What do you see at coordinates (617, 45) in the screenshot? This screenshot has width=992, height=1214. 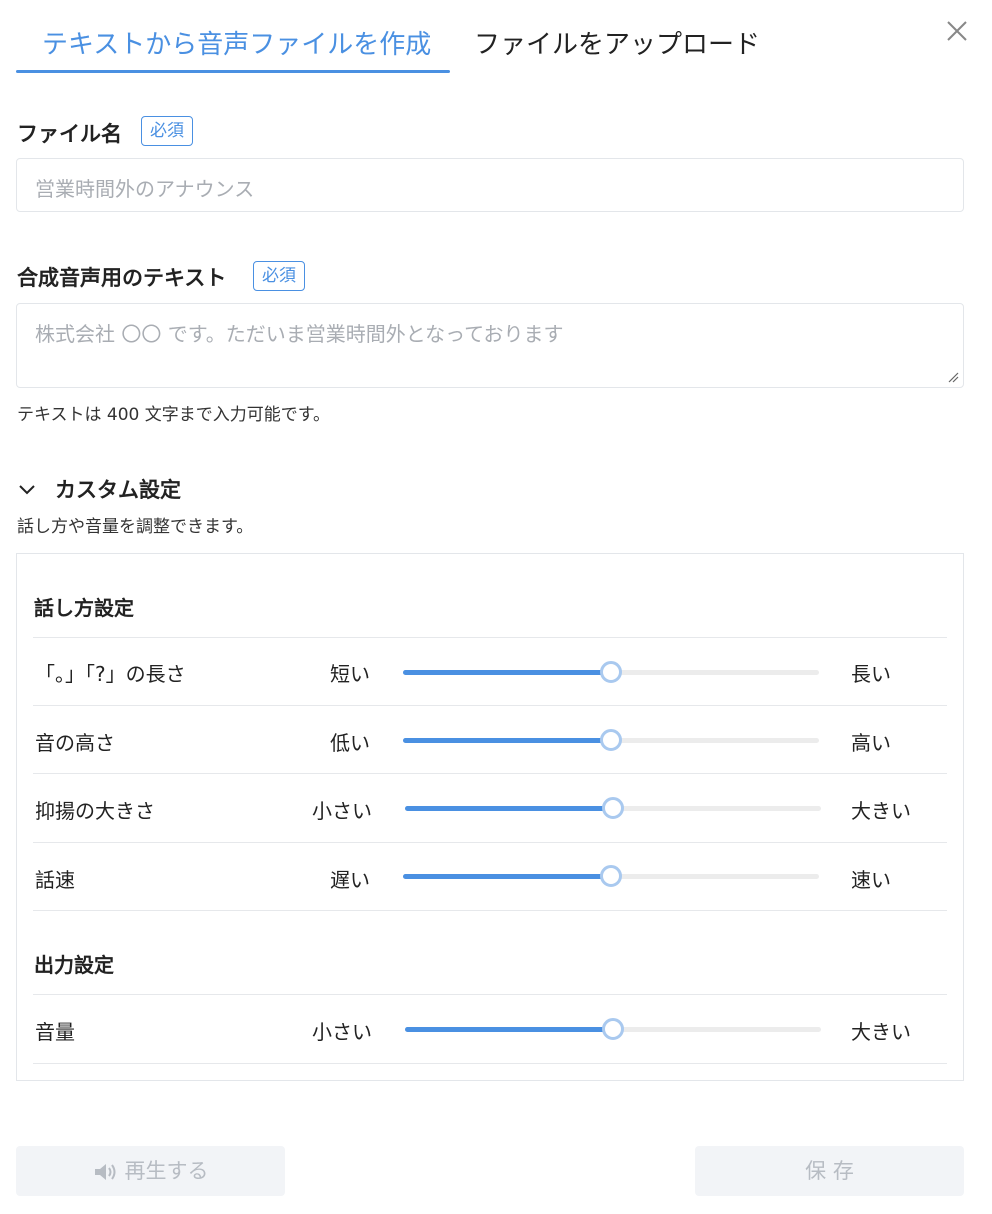 I see `tab-upload-file: ファイルをアップロード` at bounding box center [617, 45].